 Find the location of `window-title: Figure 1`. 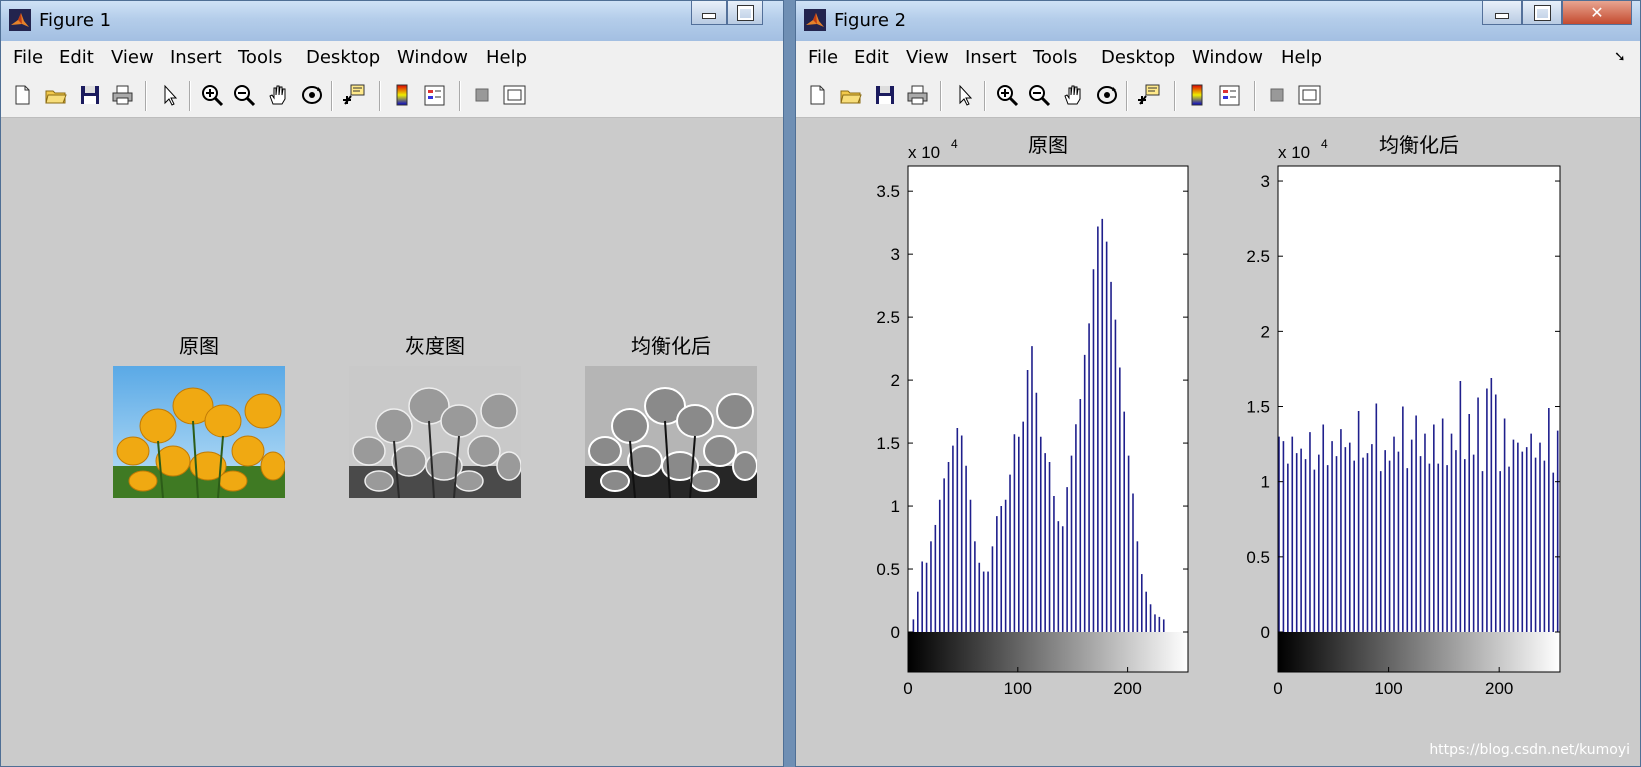

window-title: Figure 1 is located at coordinates (75, 20).